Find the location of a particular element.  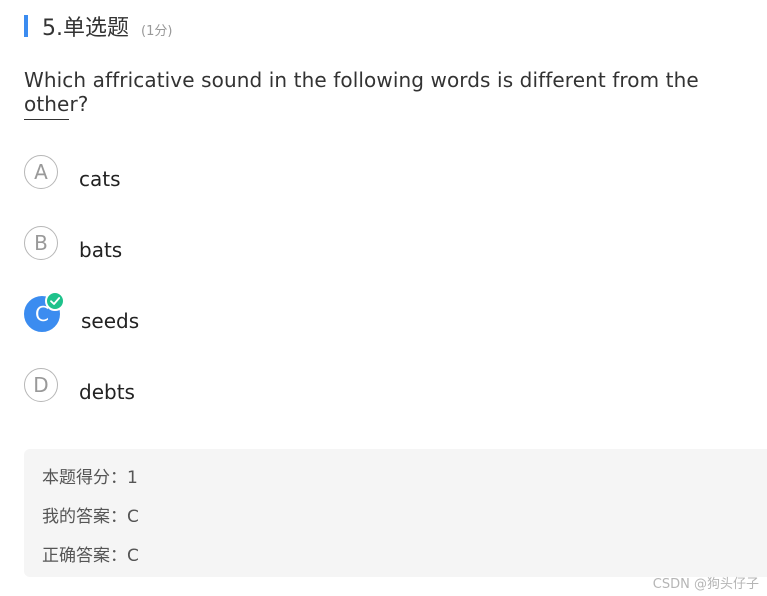

question-score: (1分) is located at coordinates (157, 31).